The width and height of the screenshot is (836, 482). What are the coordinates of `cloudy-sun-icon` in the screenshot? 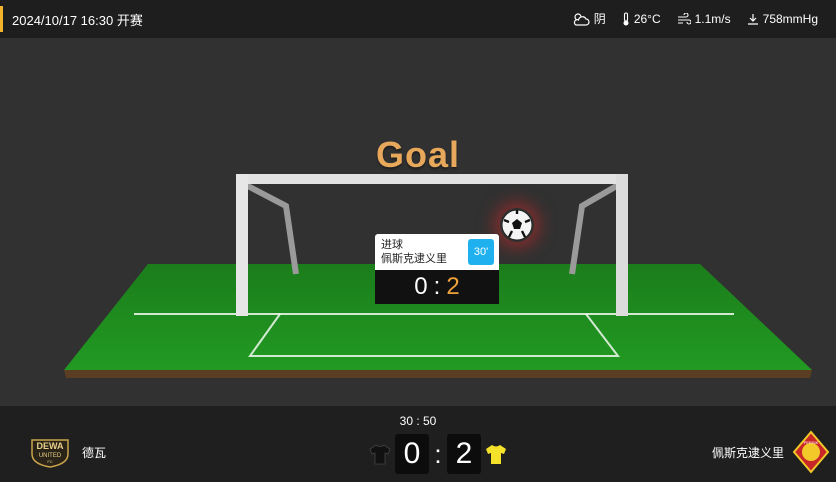 It's located at (581, 19).